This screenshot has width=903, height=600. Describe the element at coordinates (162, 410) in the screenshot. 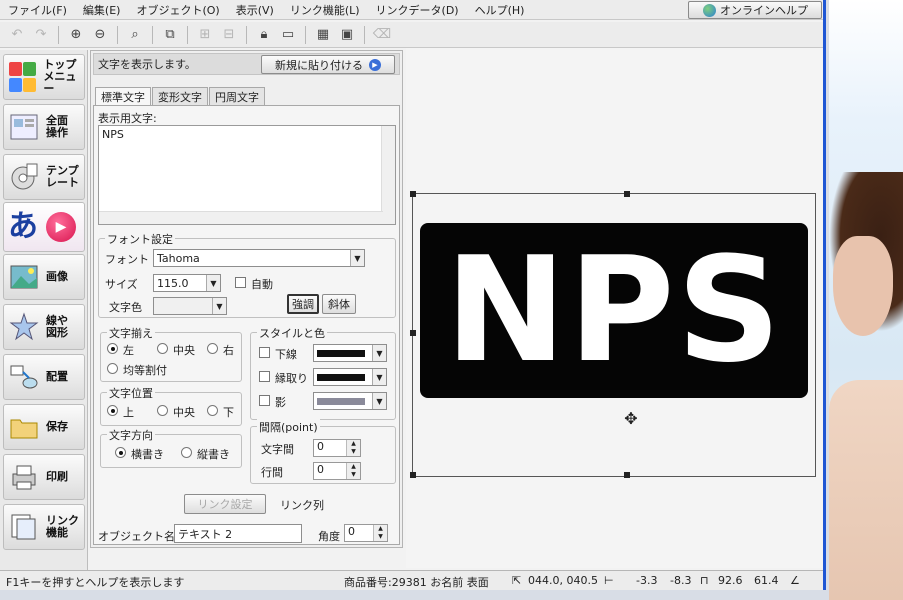

I see `pos-middle-radio` at that location.